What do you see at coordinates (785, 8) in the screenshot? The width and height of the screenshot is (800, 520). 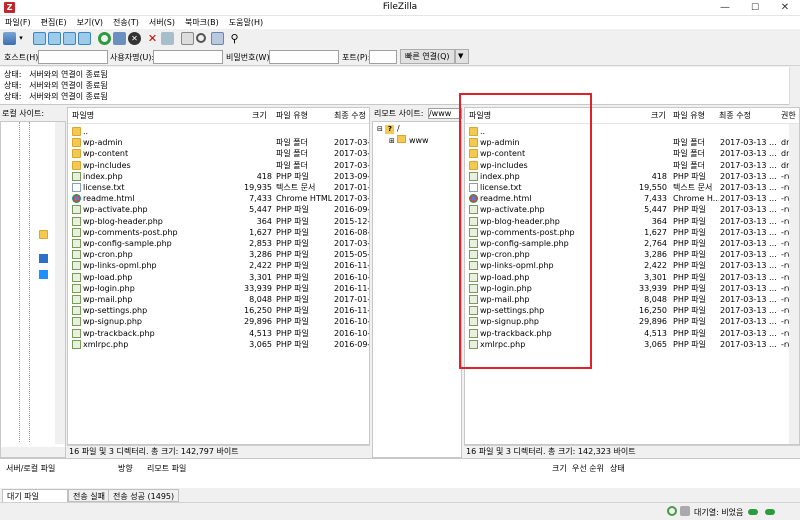 I see `close-button: ✕` at bounding box center [785, 8].